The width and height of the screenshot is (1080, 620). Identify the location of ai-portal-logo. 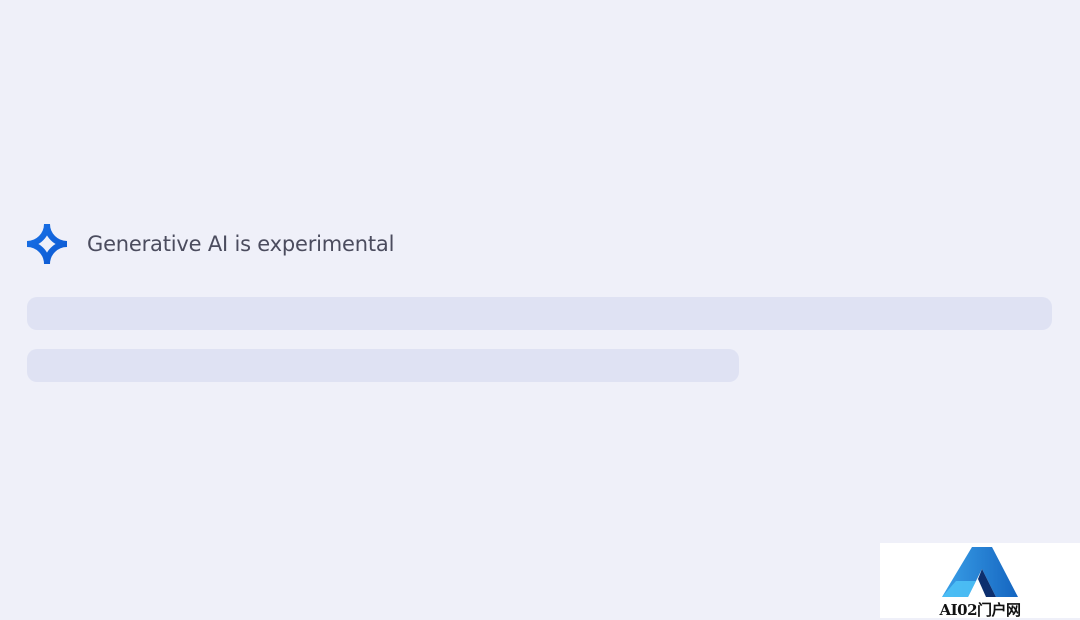
(980, 572).